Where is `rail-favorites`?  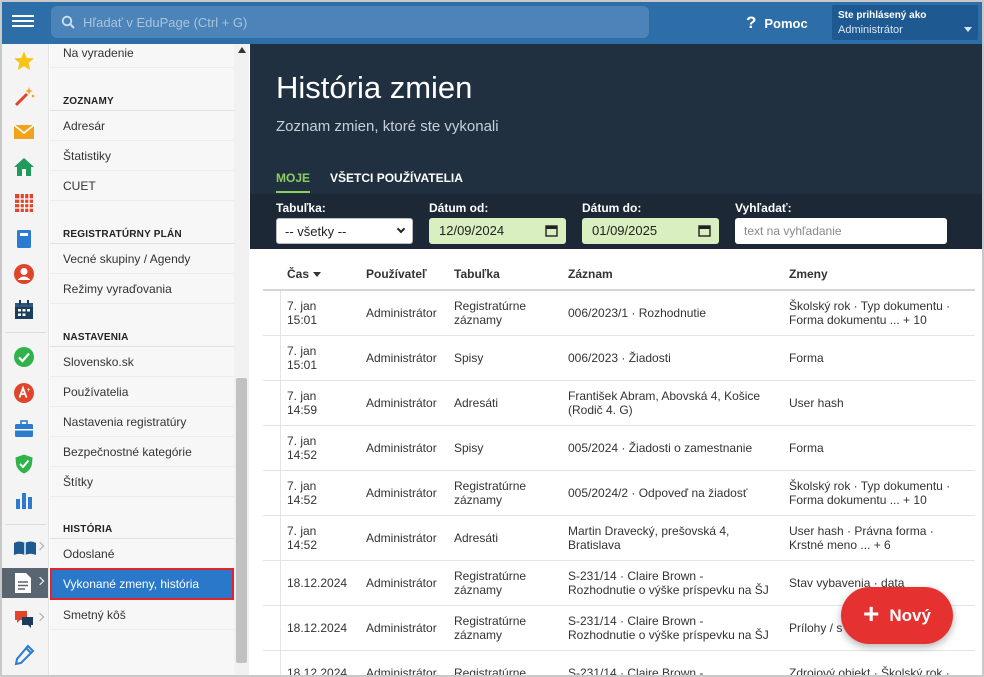 rail-favorites is located at coordinates (25, 61).